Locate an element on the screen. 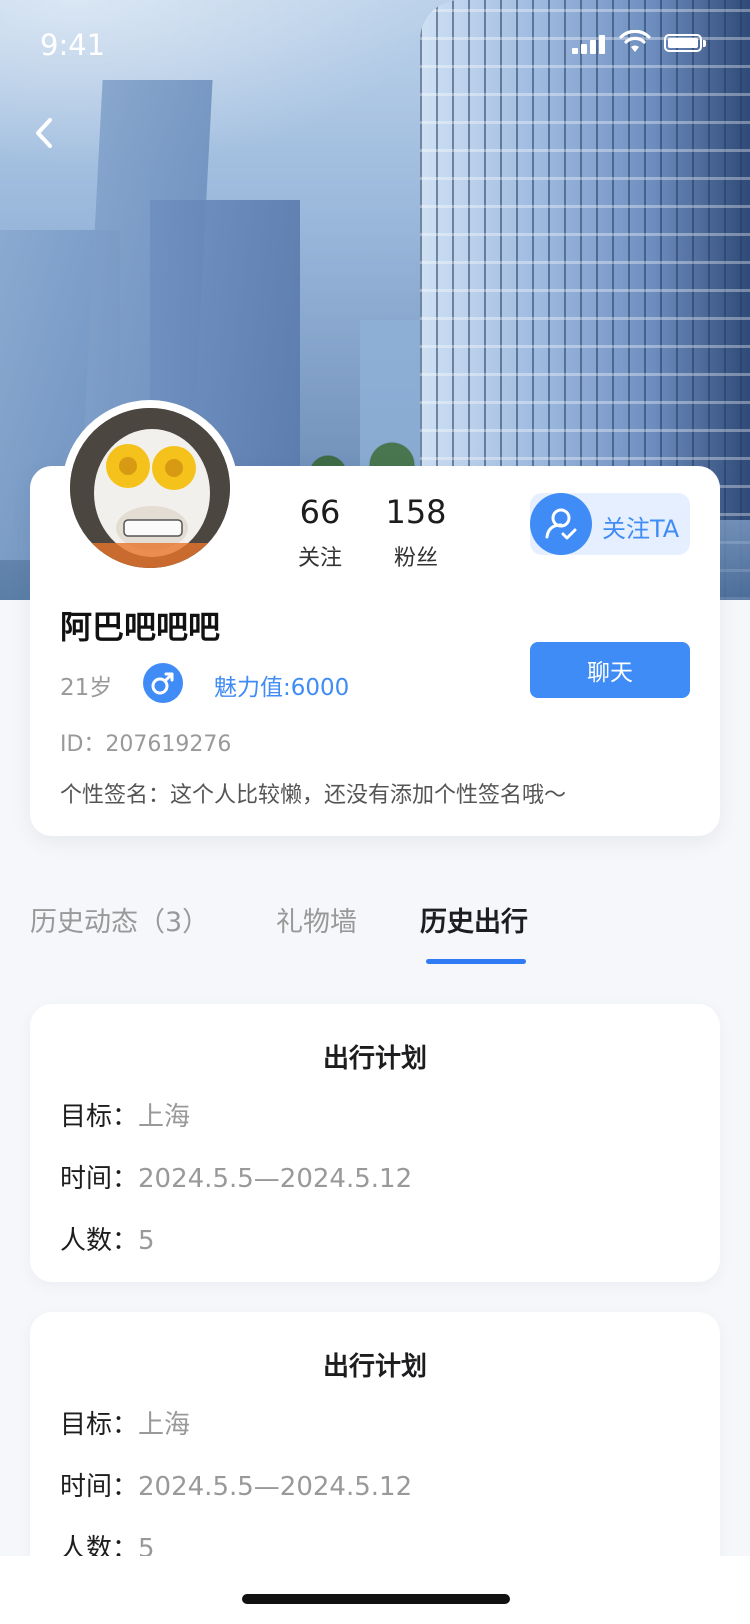 The width and height of the screenshot is (750, 1624). tab-history-trips: 历史出行 is located at coordinates (474, 919).